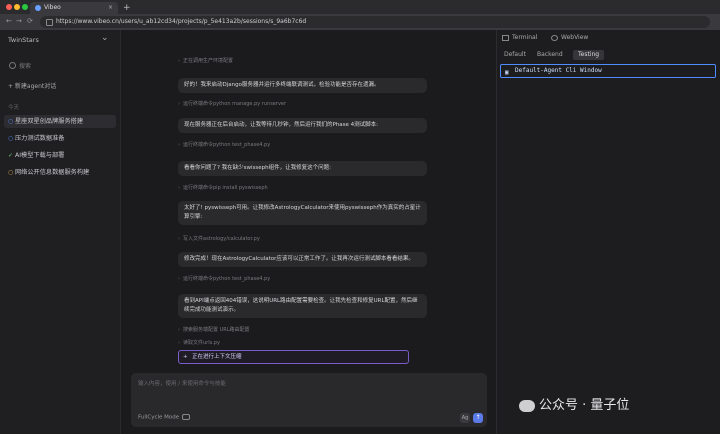  What do you see at coordinates (186, 417) in the screenshot?
I see `toggle-icon` at bounding box center [186, 417].